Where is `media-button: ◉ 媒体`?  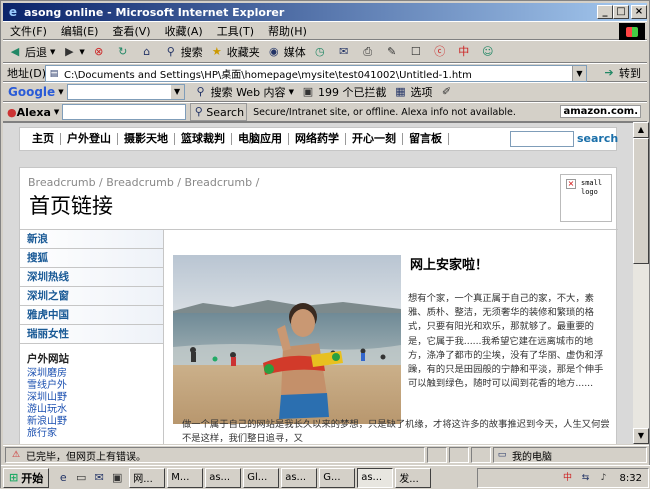 media-button: ◉ 媒体 is located at coordinates (286, 52).